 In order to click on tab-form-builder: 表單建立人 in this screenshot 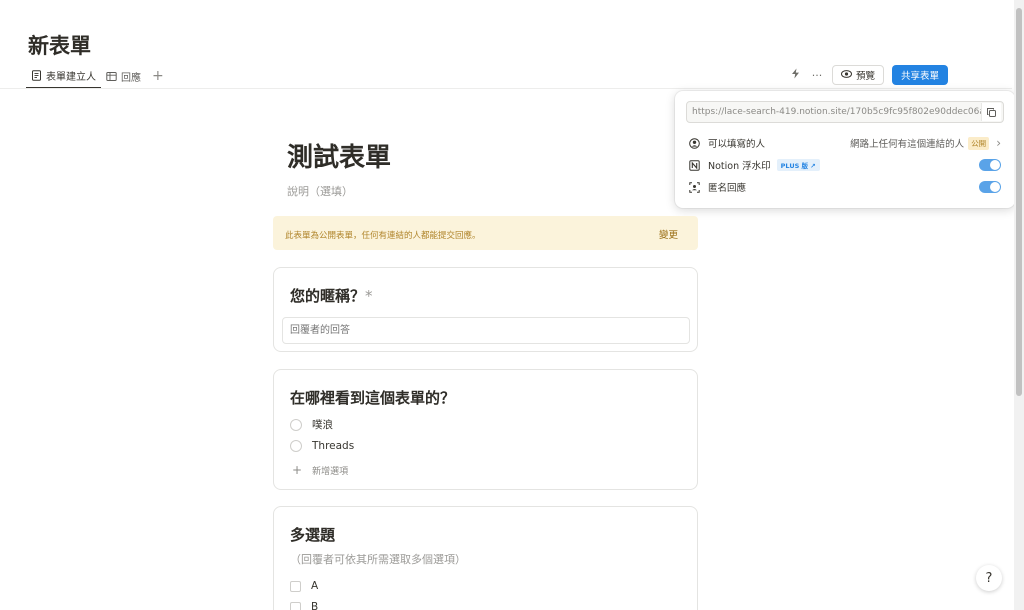, I will do `click(63, 76)`.